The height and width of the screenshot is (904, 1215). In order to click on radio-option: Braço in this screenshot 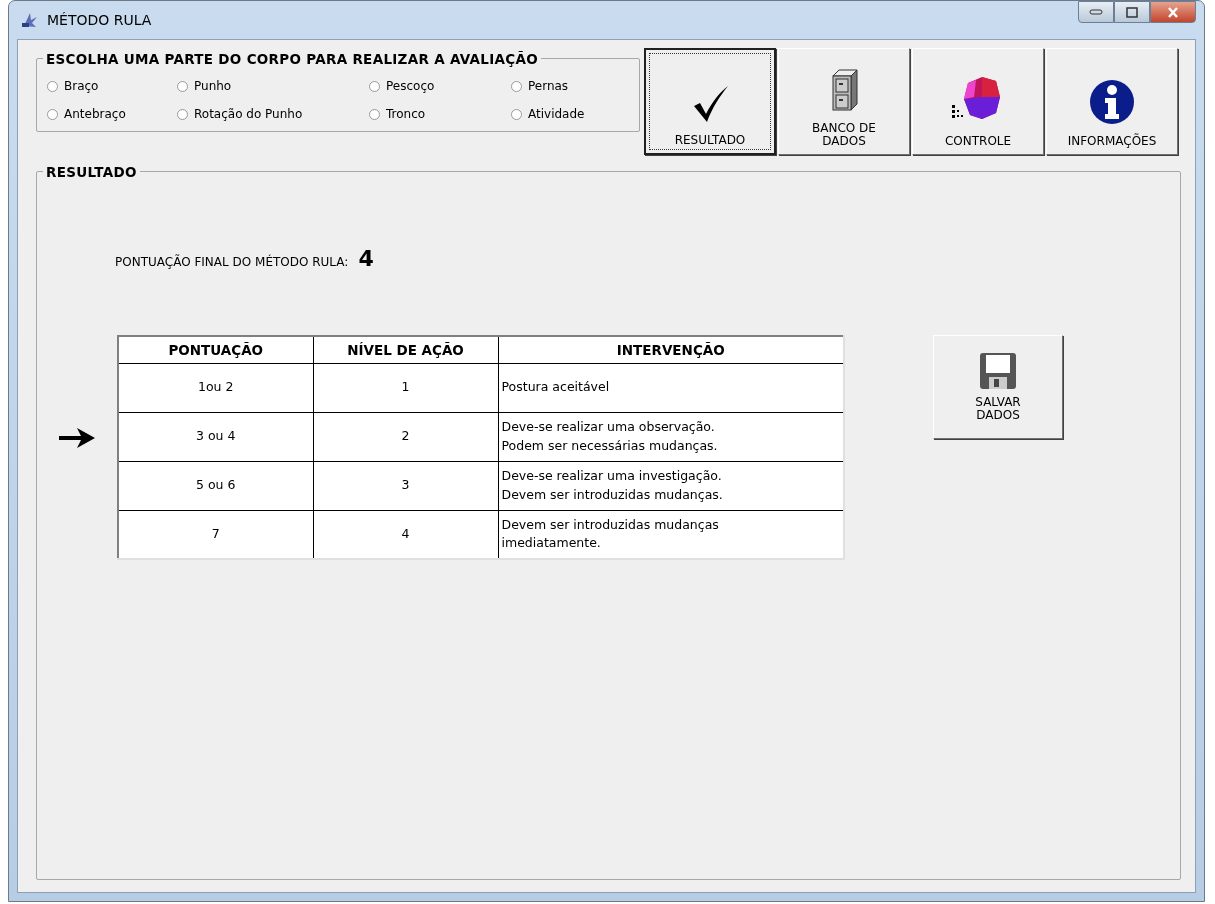, I will do `click(112, 86)`.